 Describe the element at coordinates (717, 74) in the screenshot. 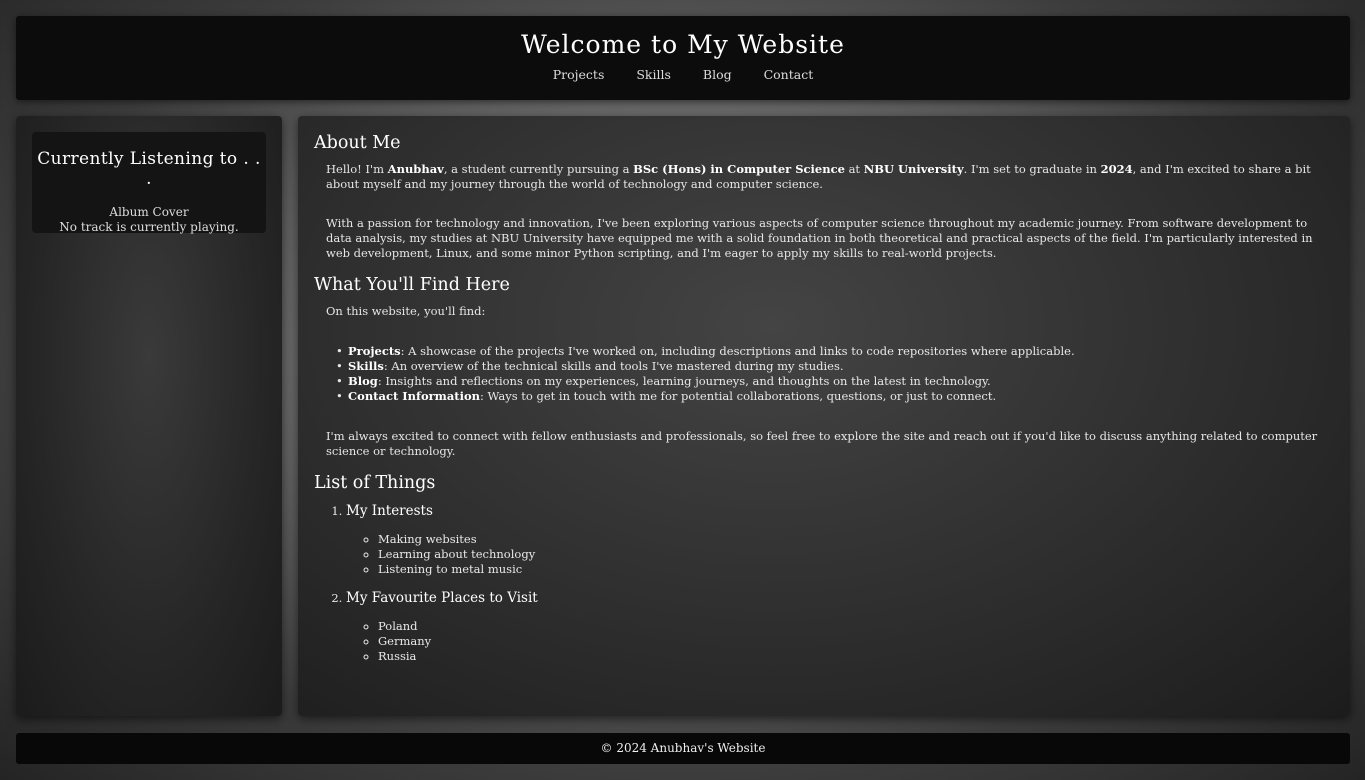

I see `nav-link-blog: Blog` at that location.